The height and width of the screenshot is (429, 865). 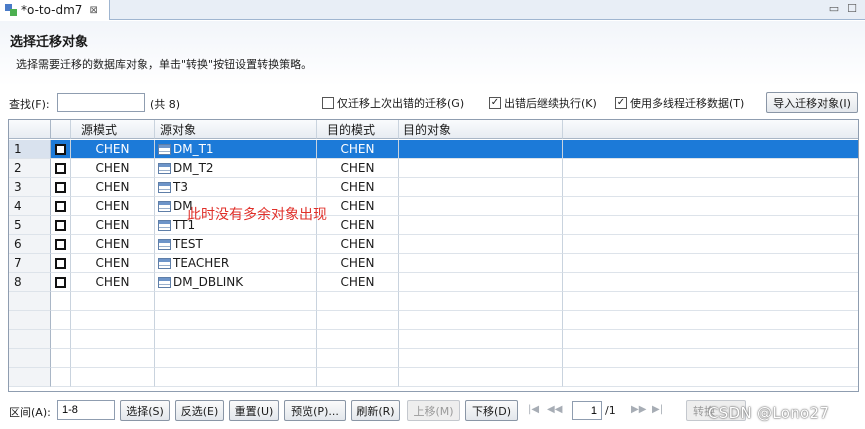 What do you see at coordinates (834, 8) in the screenshot?
I see `minimize-icon: ▭` at bounding box center [834, 8].